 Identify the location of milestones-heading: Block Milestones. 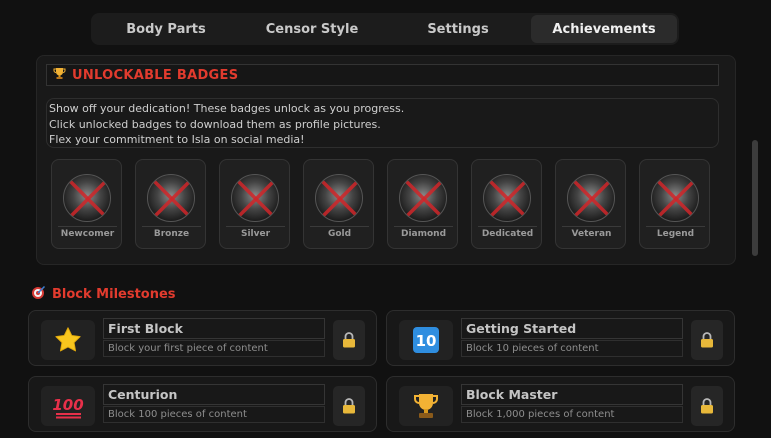
(103, 294).